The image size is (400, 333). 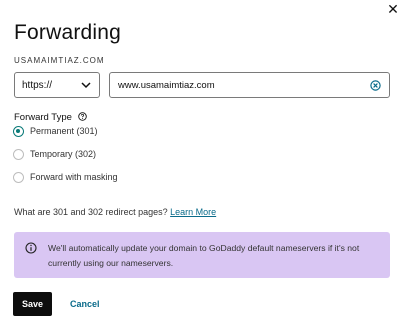 I want to click on chevron-down-icon, so click(x=86, y=85).